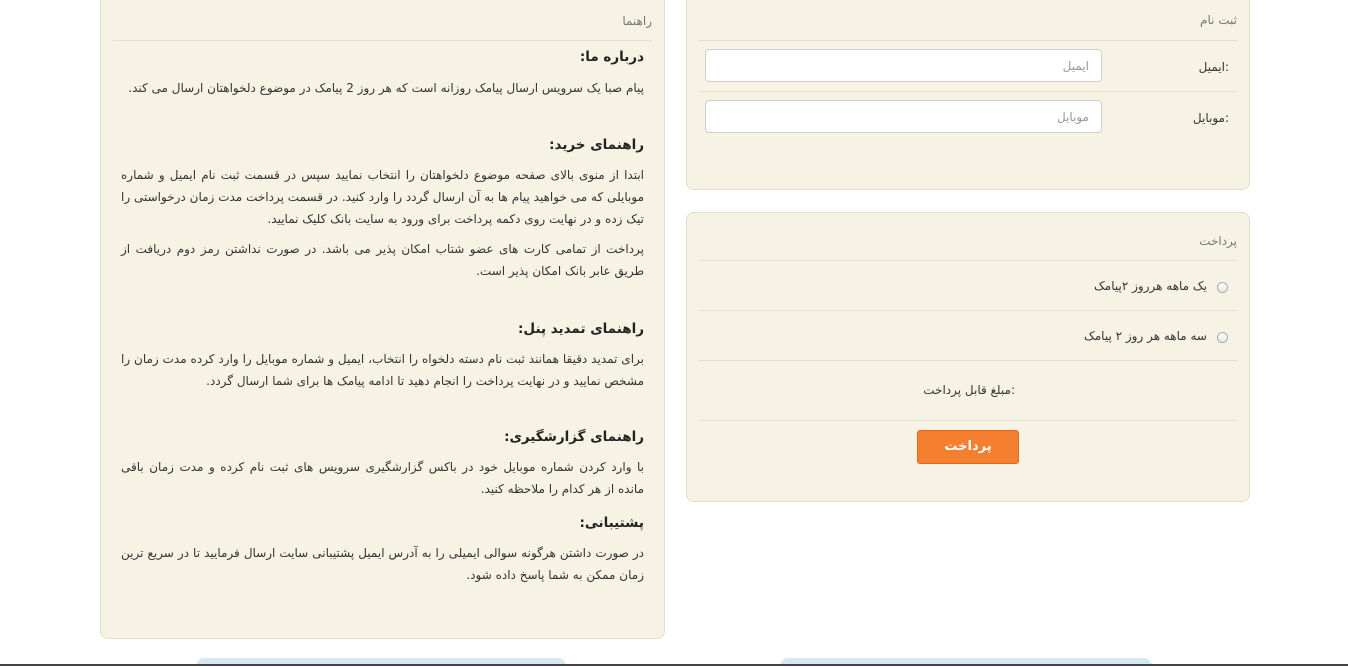  Describe the element at coordinates (1222, 337) in the screenshot. I see `radio-three-month` at that location.